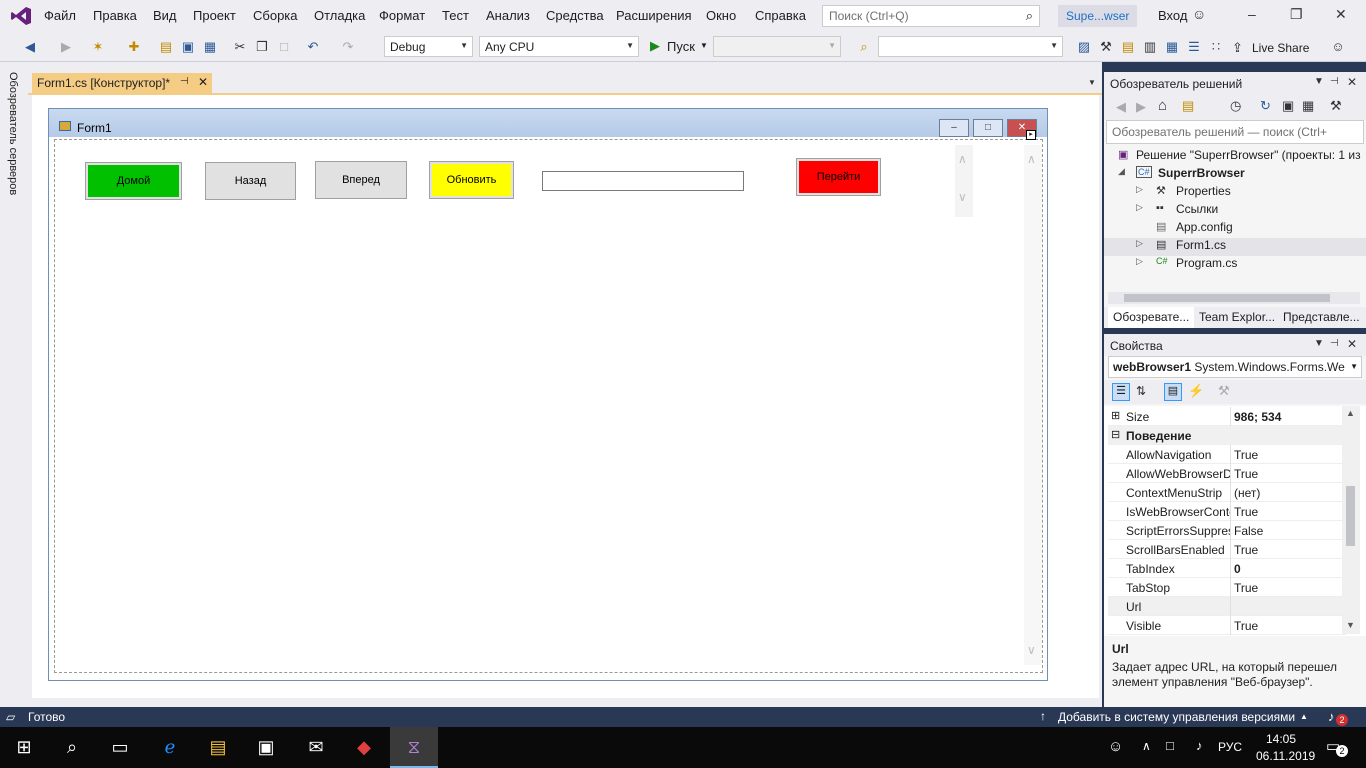 Image resolution: width=1366 pixels, height=768 pixels. Describe the element at coordinates (120, 747) in the screenshot. I see `task-view-icon: ▭` at that location.